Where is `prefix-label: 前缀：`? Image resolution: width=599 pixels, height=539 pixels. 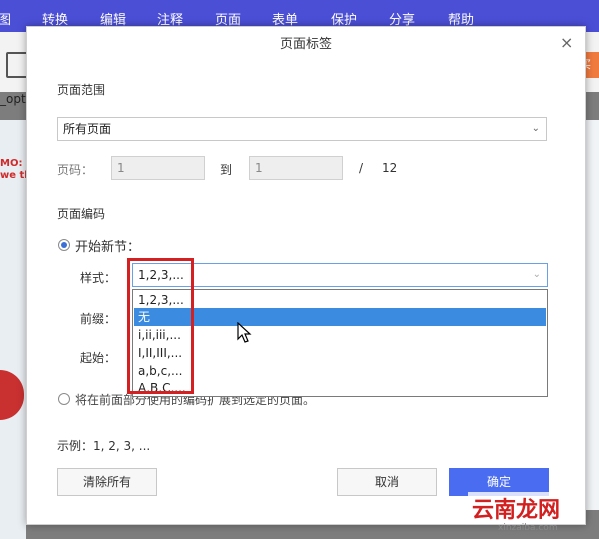 prefix-label: 前缀： is located at coordinates (98, 319).